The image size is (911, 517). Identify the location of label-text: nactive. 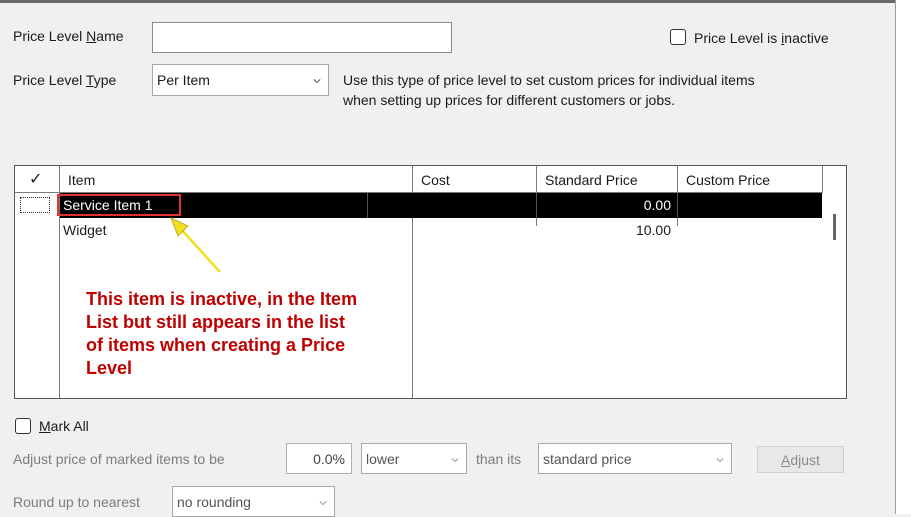
(806, 38).